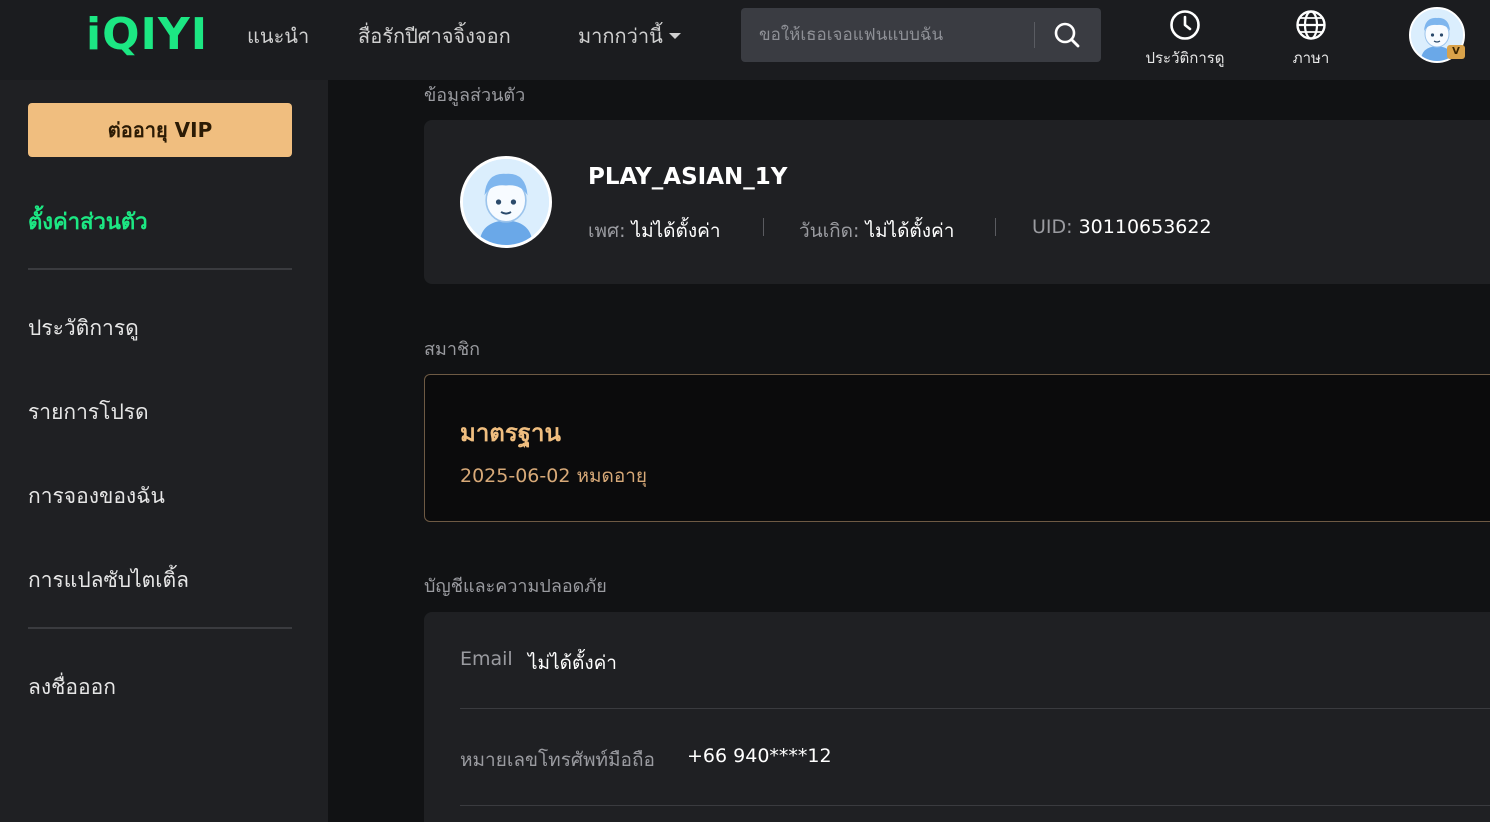 Image resolution: width=1490 pixels, height=822 pixels. What do you see at coordinates (1034, 35) in the screenshot?
I see `search-divider` at bounding box center [1034, 35].